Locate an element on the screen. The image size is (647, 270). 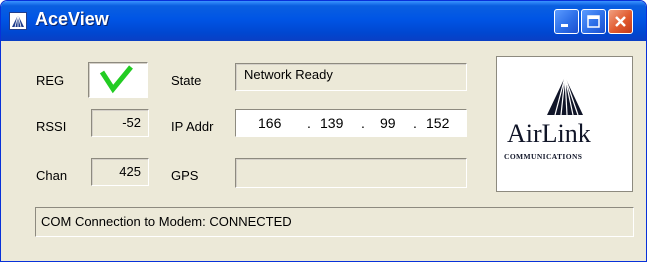
ip-octet-1: 166 is located at coordinates (270, 123).